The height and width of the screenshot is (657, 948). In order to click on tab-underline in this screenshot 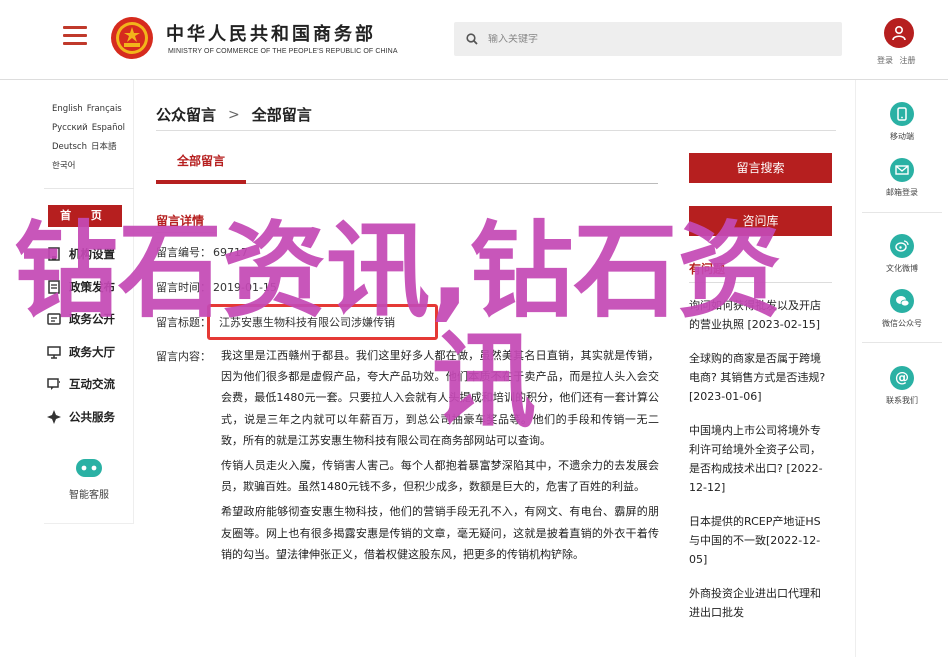, I will do `click(452, 183)`.